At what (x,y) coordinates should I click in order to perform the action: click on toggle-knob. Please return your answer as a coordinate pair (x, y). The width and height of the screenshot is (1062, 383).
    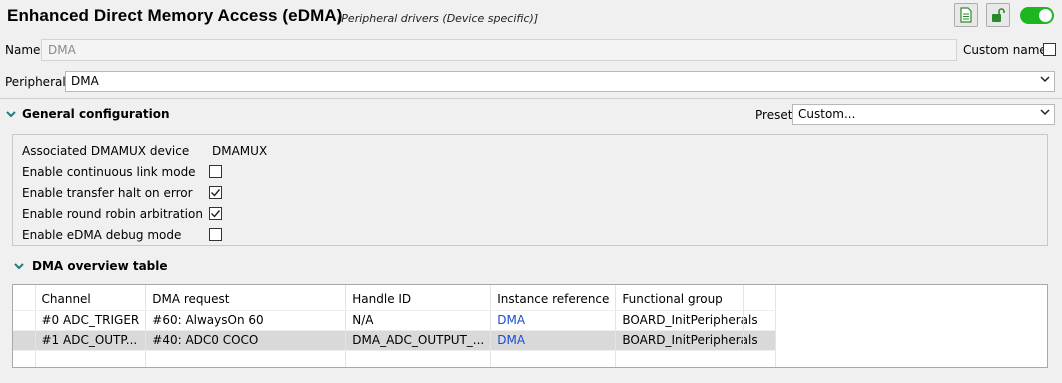
    Looking at the image, I should click on (1045, 15).